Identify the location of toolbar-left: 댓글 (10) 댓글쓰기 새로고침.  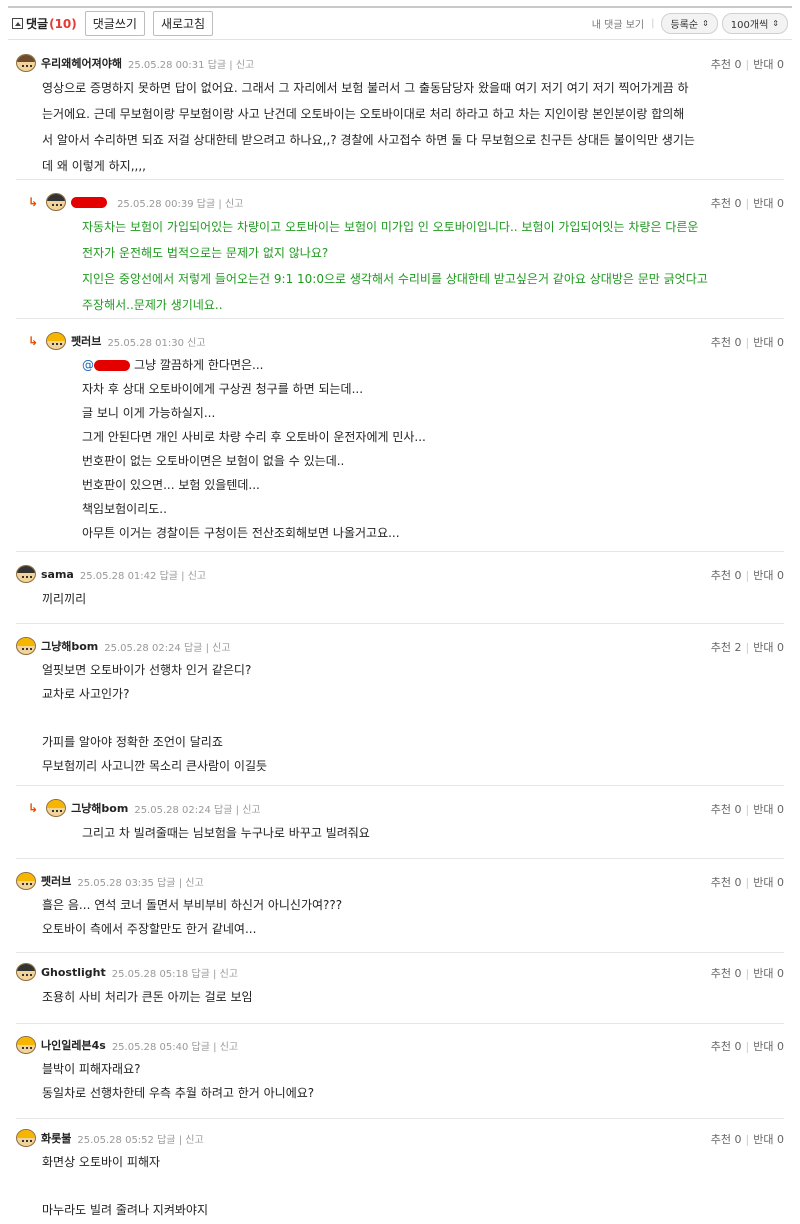
(113, 23).